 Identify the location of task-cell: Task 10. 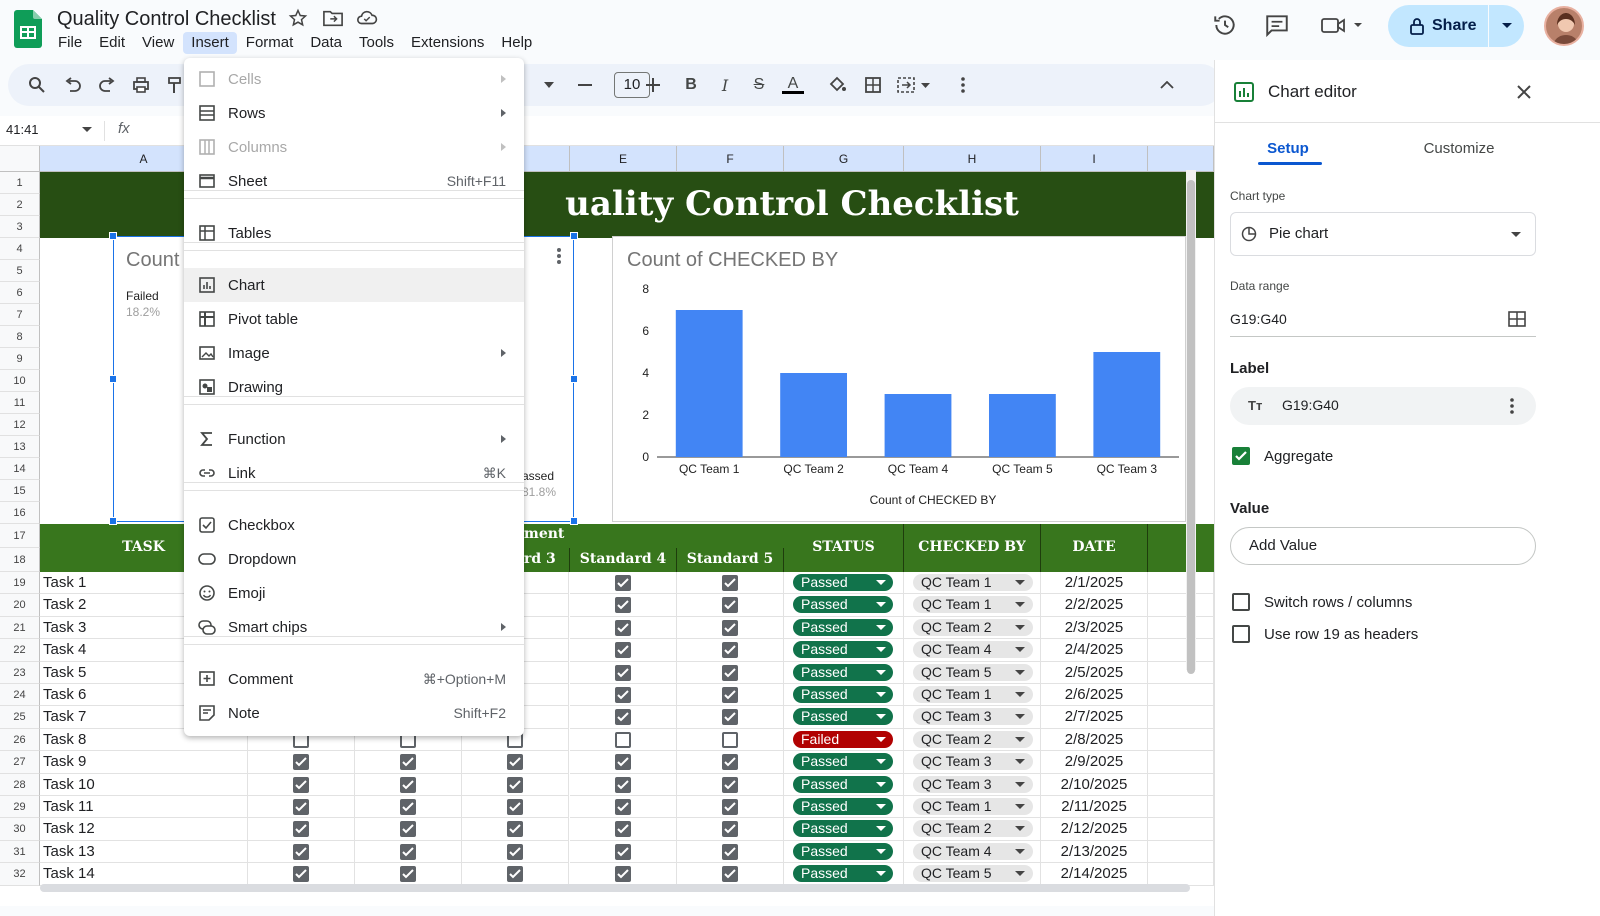
(144, 784).